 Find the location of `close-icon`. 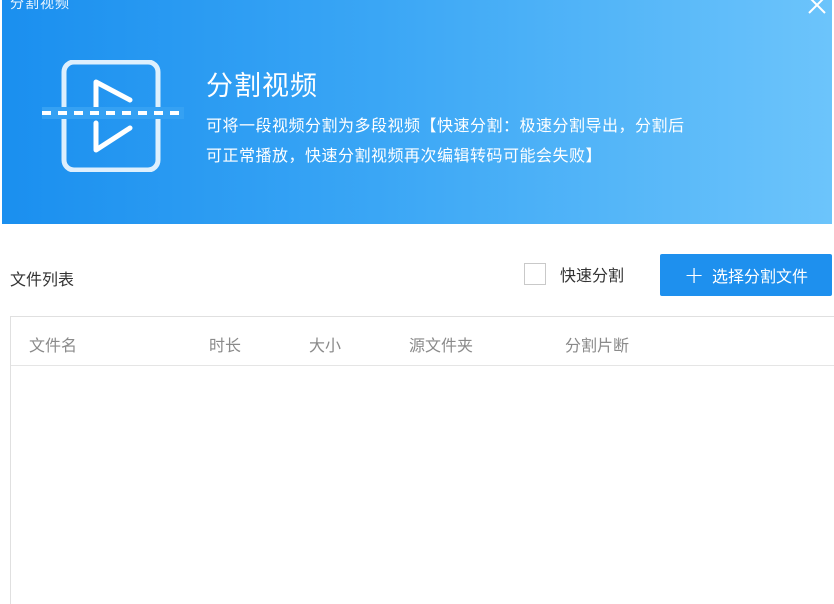

close-icon is located at coordinates (817, 7).